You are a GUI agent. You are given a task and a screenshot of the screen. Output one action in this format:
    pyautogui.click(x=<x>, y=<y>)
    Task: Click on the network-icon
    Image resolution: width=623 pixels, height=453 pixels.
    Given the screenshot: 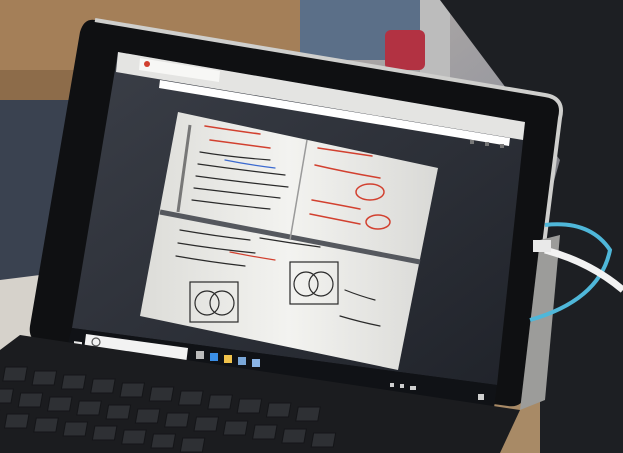 What is the action you would take?
    pyautogui.click(x=392, y=385)
    